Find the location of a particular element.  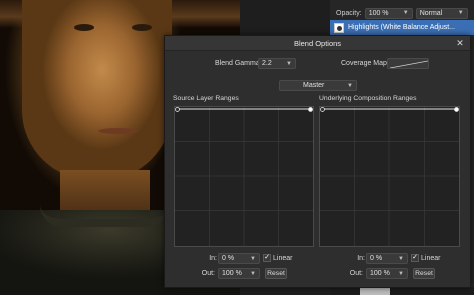

underlying-in-value: 0 % is located at coordinates (376, 258).